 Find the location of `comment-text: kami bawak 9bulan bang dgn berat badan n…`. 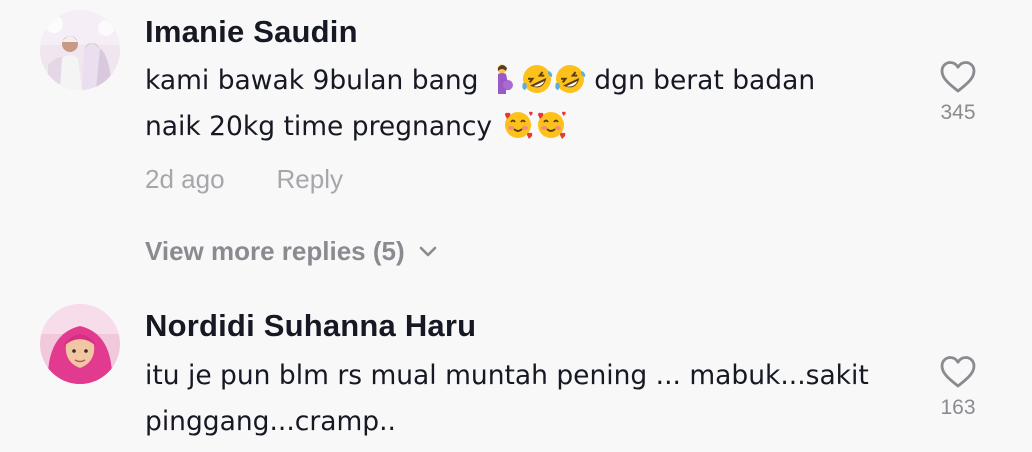

comment-text: kami bawak 9bulan bang dgn berat badan n… is located at coordinates (525, 104).